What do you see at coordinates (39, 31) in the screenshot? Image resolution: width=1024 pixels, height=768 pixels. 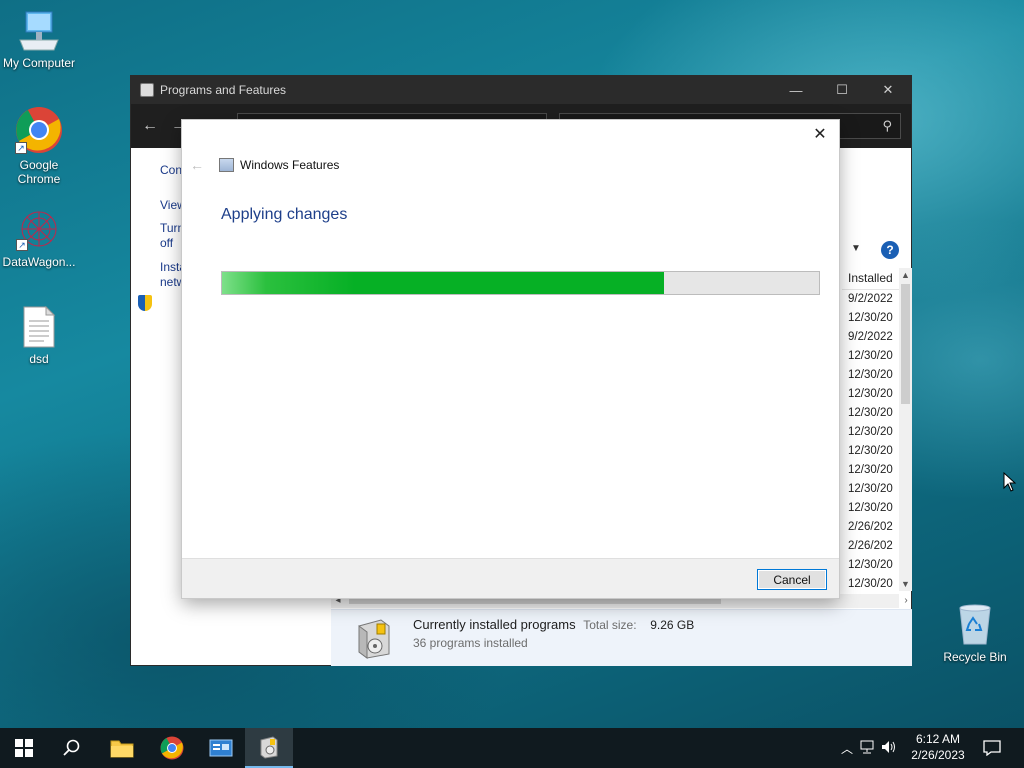 I see `computer-icon` at bounding box center [39, 31].